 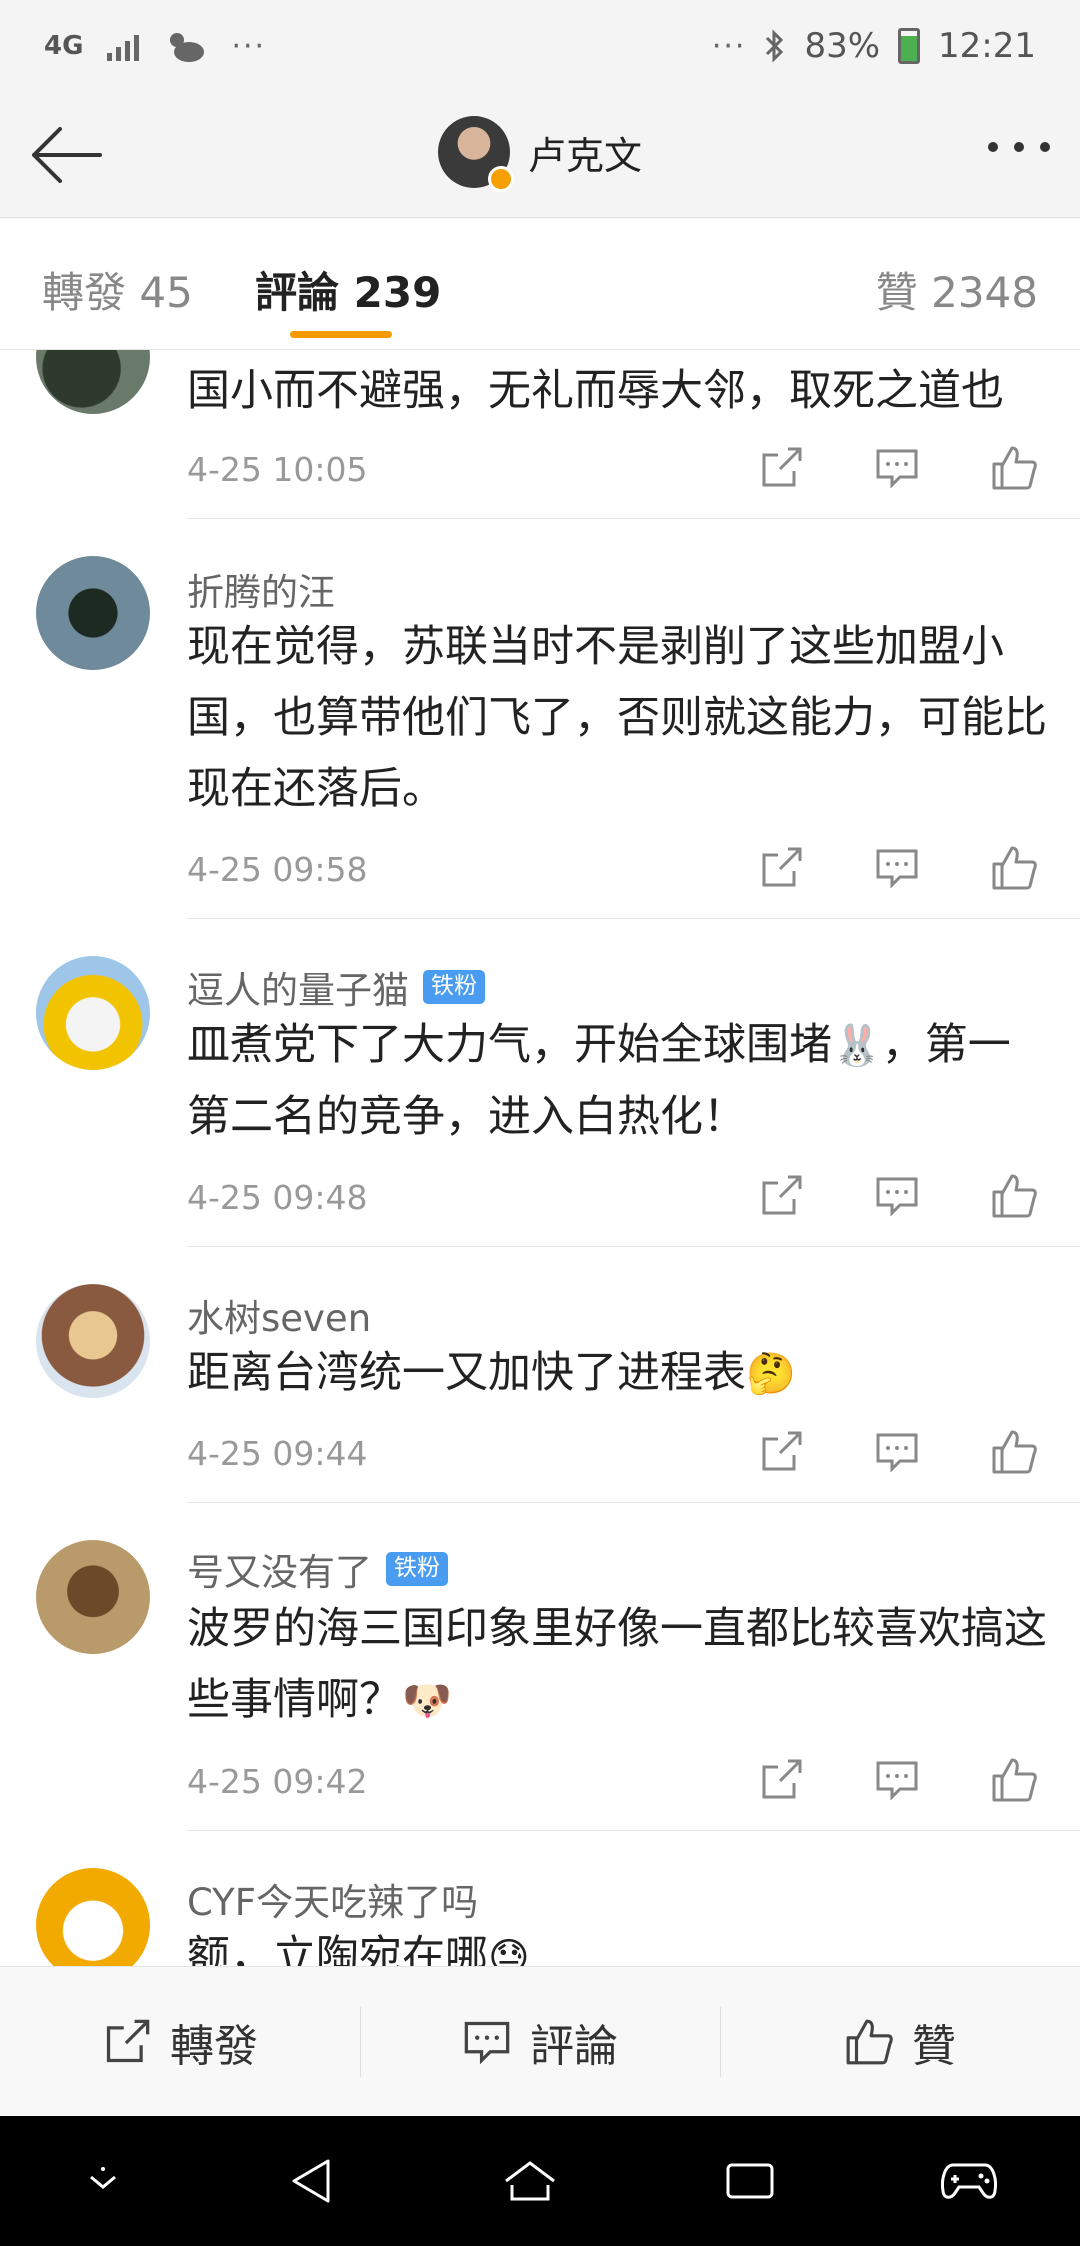 What do you see at coordinates (427, 1701) in the screenshot?
I see `dog-emoji-icon: 🐶` at bounding box center [427, 1701].